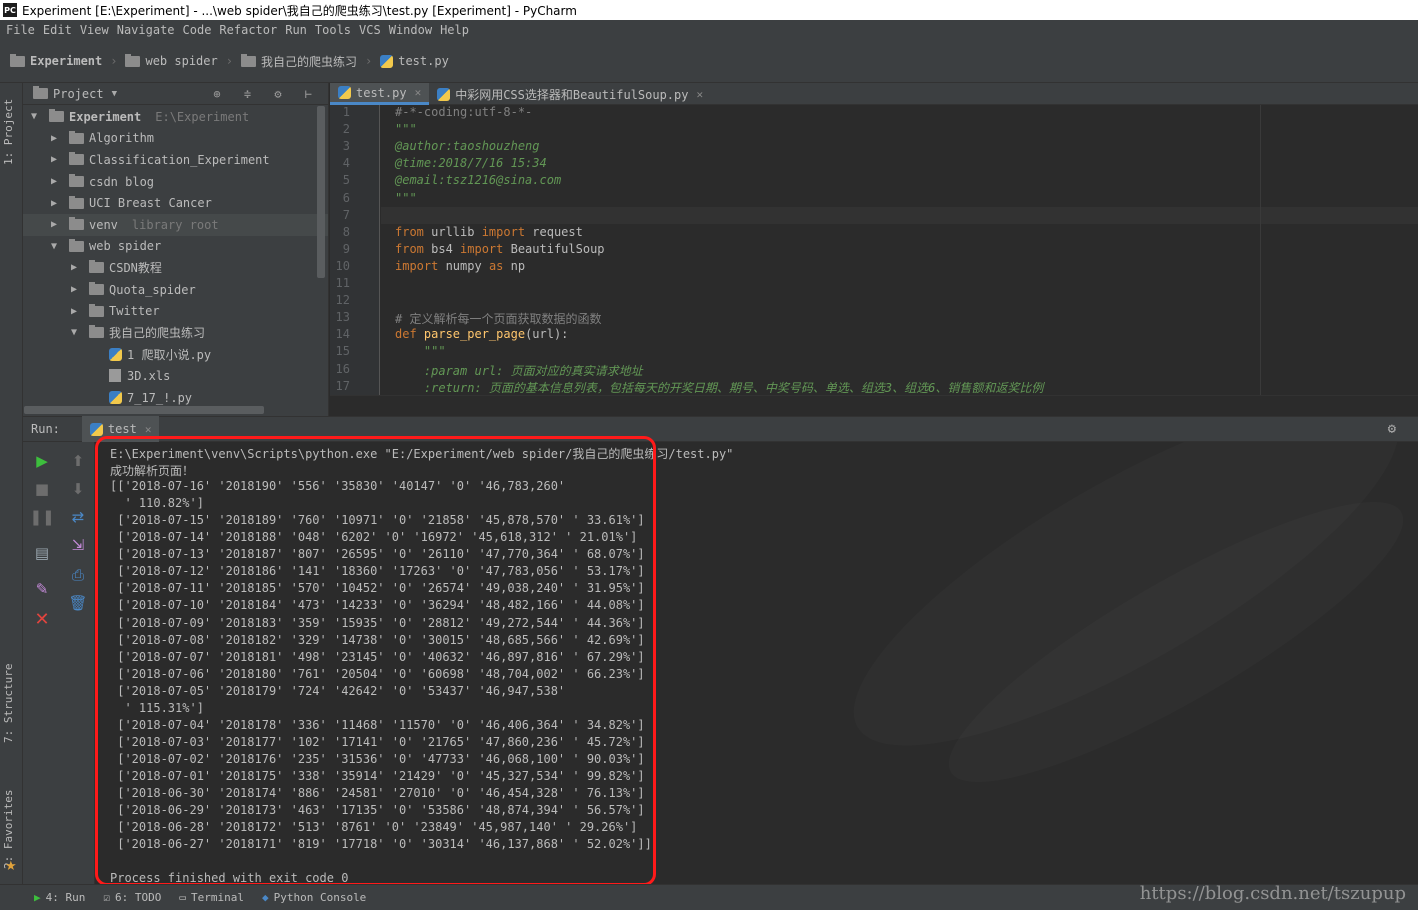 Image resolution: width=1418 pixels, height=910 pixels. Describe the element at coordinates (874, 405) in the screenshot. I see `editor-scroll-area` at that location.